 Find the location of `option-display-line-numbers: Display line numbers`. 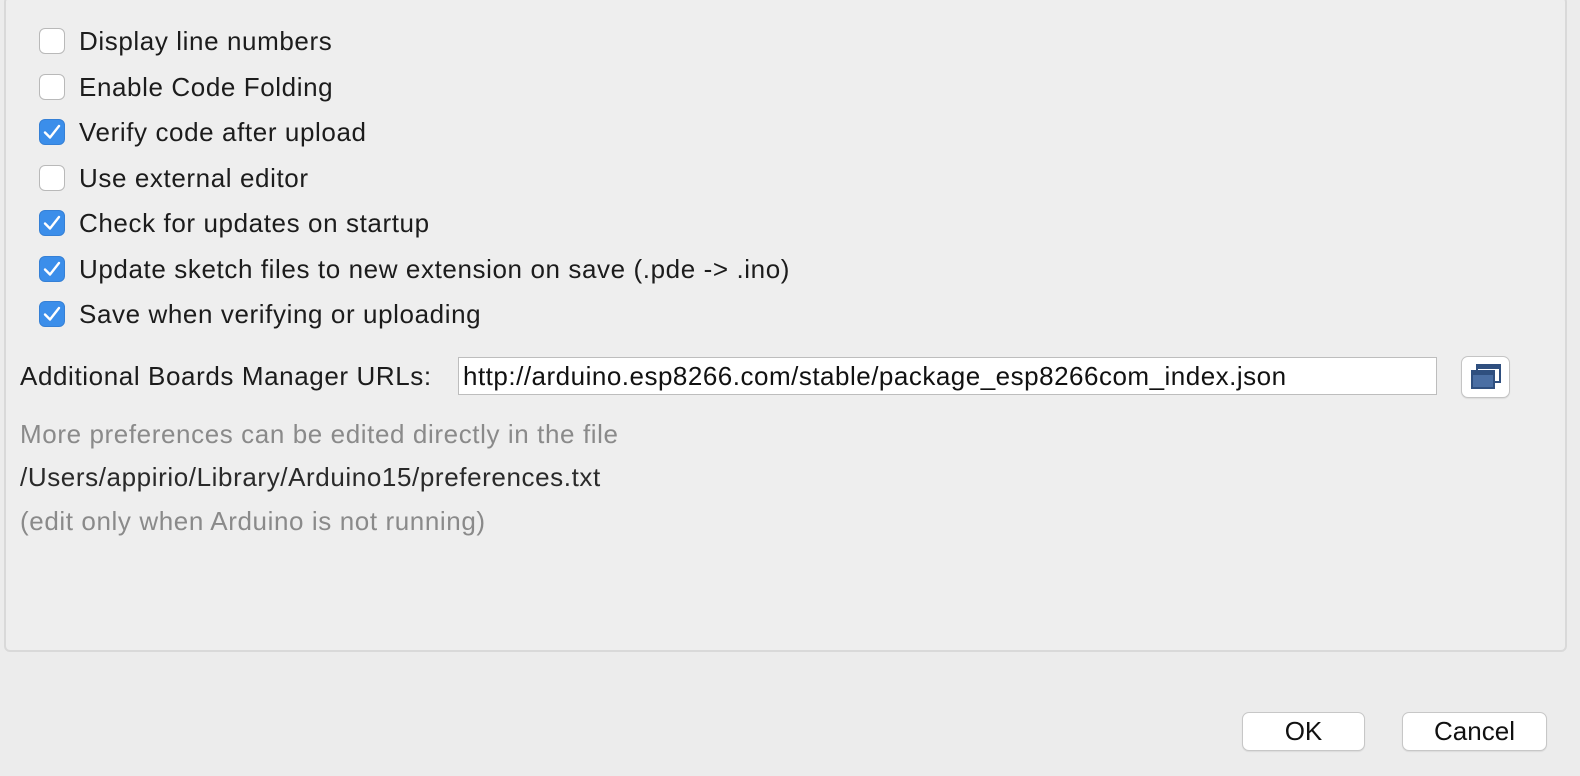

option-display-line-numbers: Display line numbers is located at coordinates (185, 41).